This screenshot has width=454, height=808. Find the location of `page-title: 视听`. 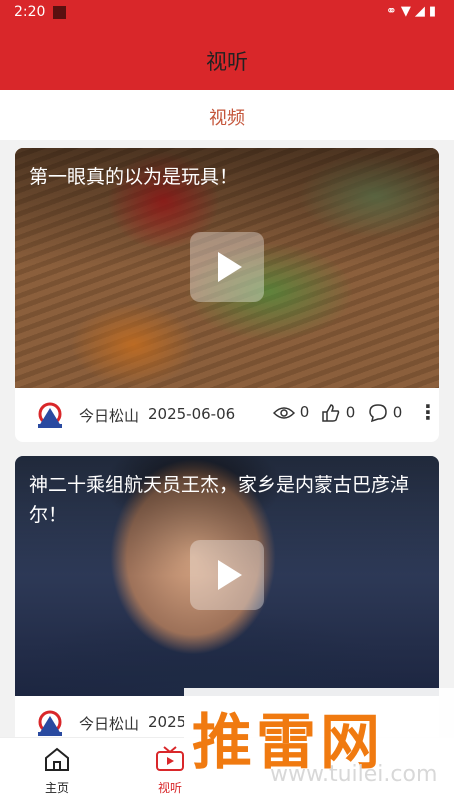

page-title: 视听 is located at coordinates (227, 62).